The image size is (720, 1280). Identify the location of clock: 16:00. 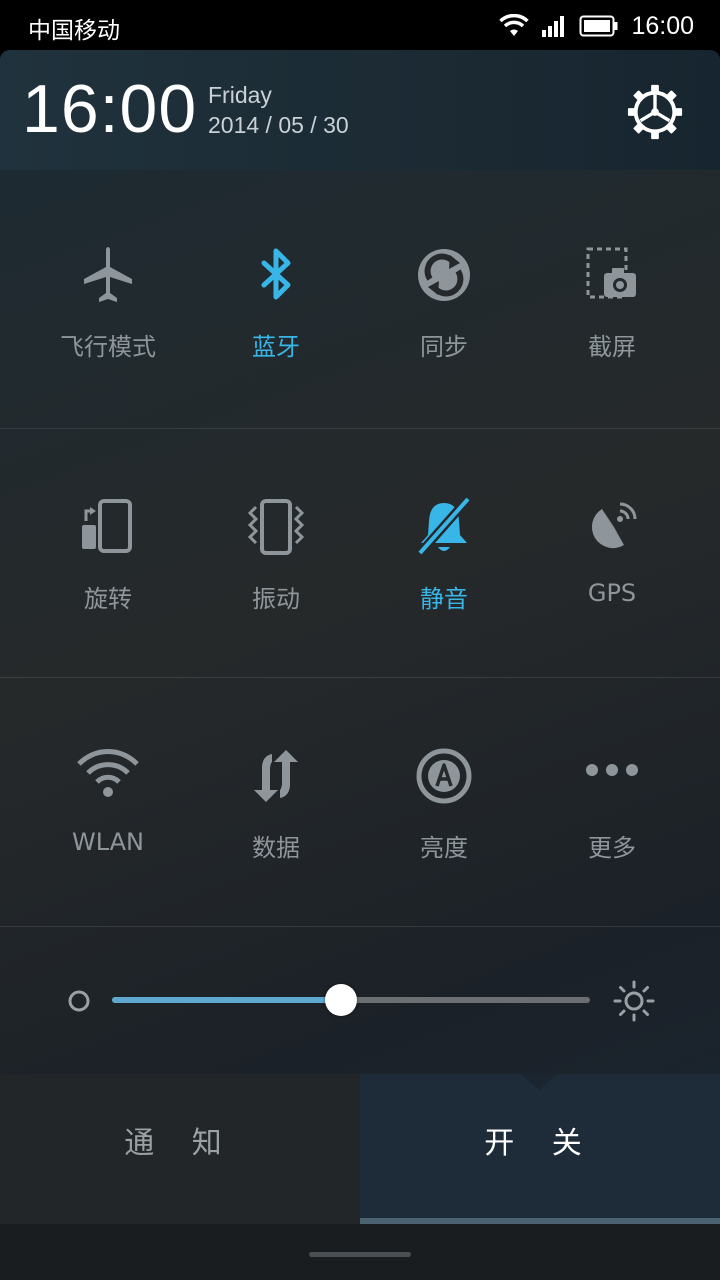
(109, 109).